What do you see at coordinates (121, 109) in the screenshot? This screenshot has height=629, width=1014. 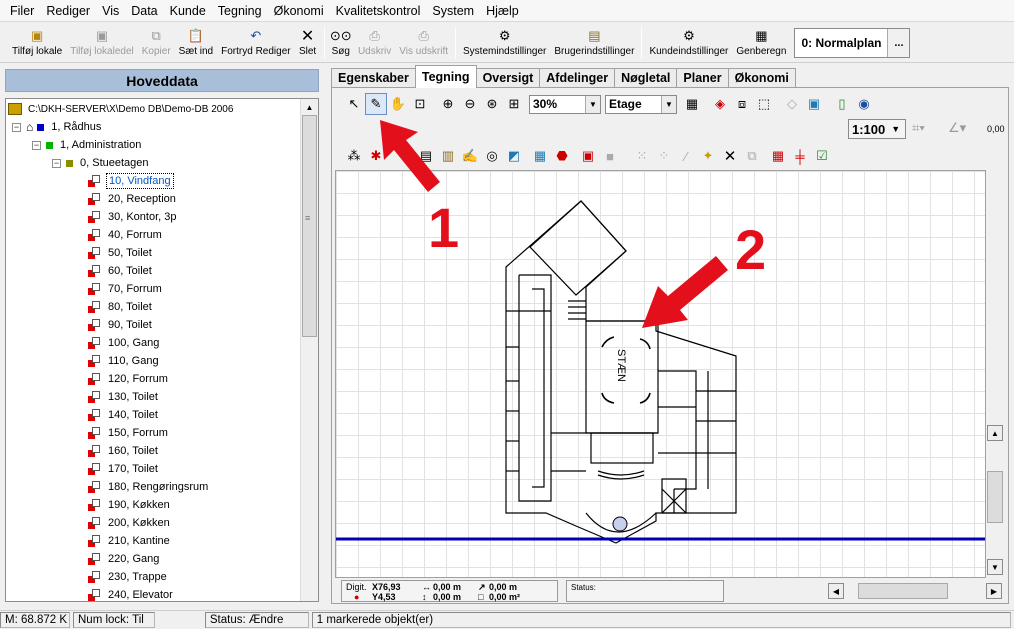 I see `tree-root: C:\DKH-SERVER\X\Demo DB\Demo-DB 2006` at bounding box center [121, 109].